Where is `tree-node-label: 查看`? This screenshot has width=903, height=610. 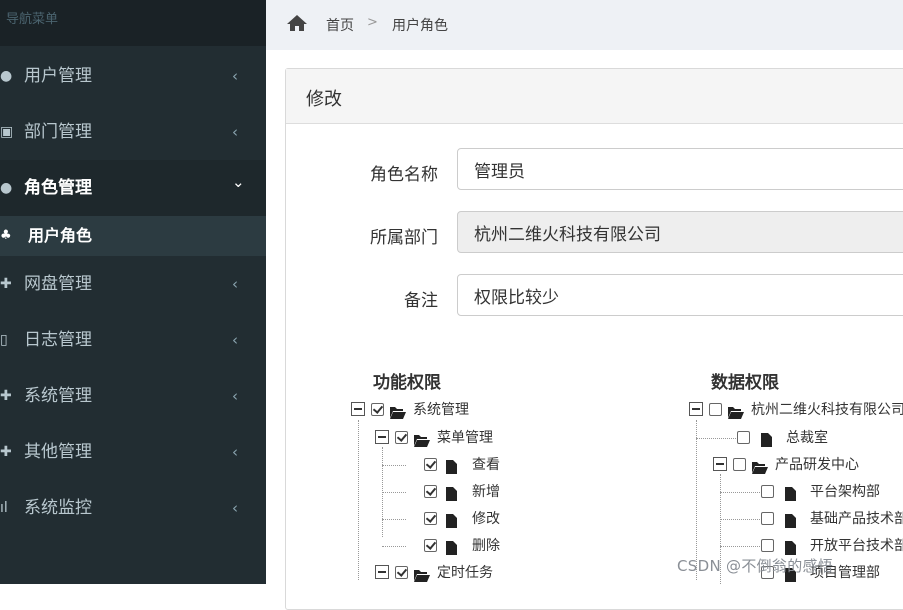
tree-node-label: 查看 is located at coordinates (486, 465).